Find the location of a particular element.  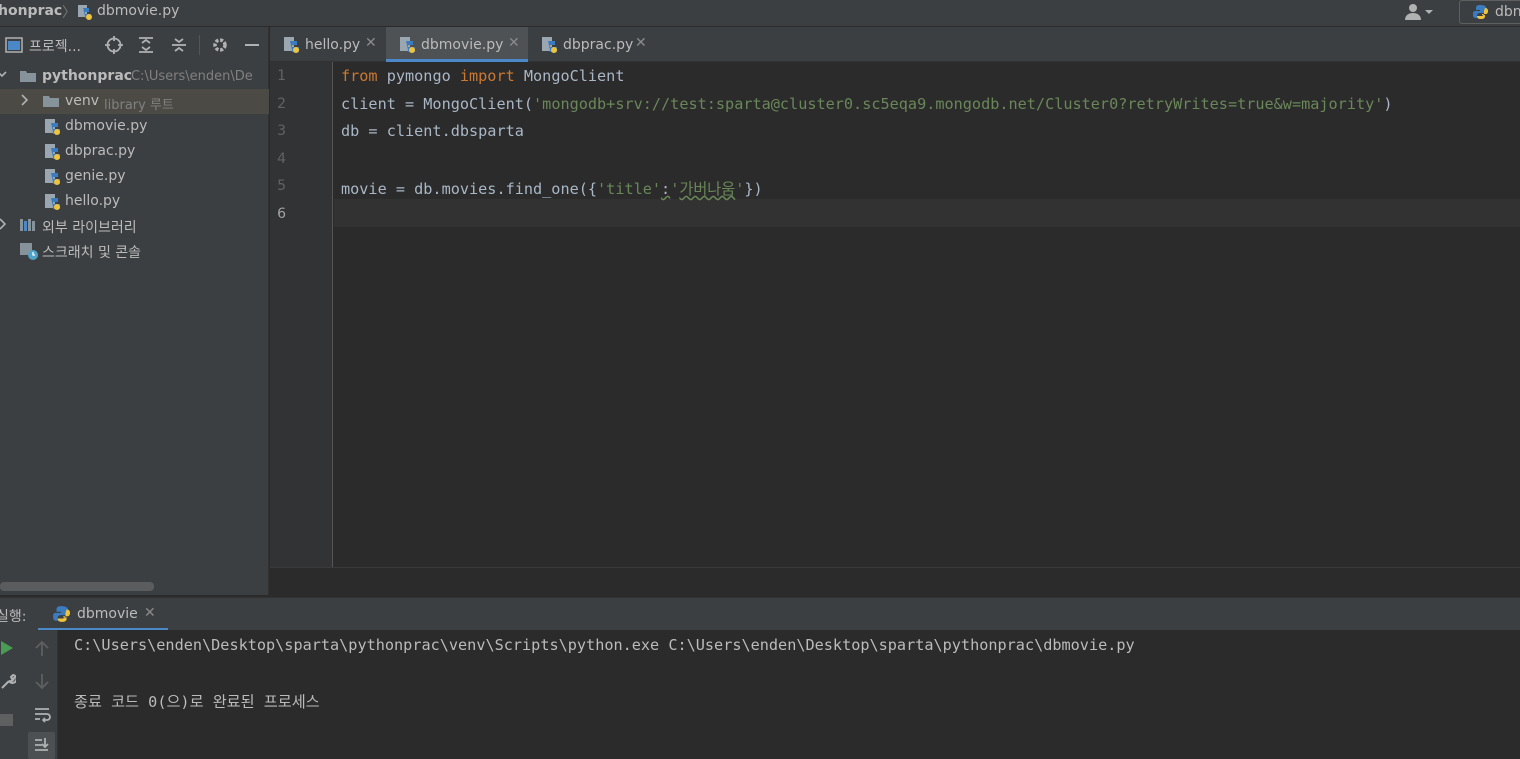

user-icon is located at coordinates (1419, 12).